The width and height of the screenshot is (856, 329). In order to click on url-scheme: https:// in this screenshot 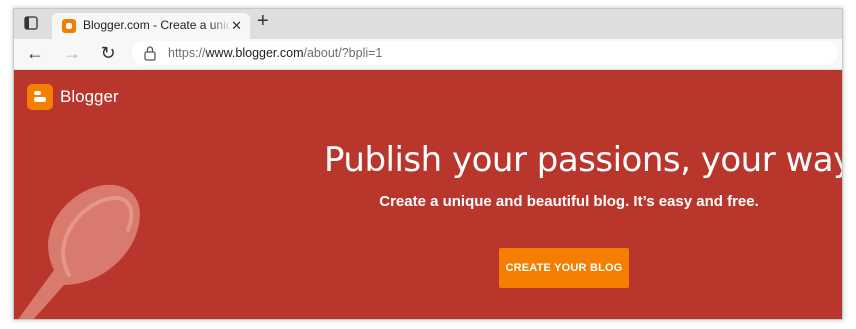, I will do `click(187, 53)`.